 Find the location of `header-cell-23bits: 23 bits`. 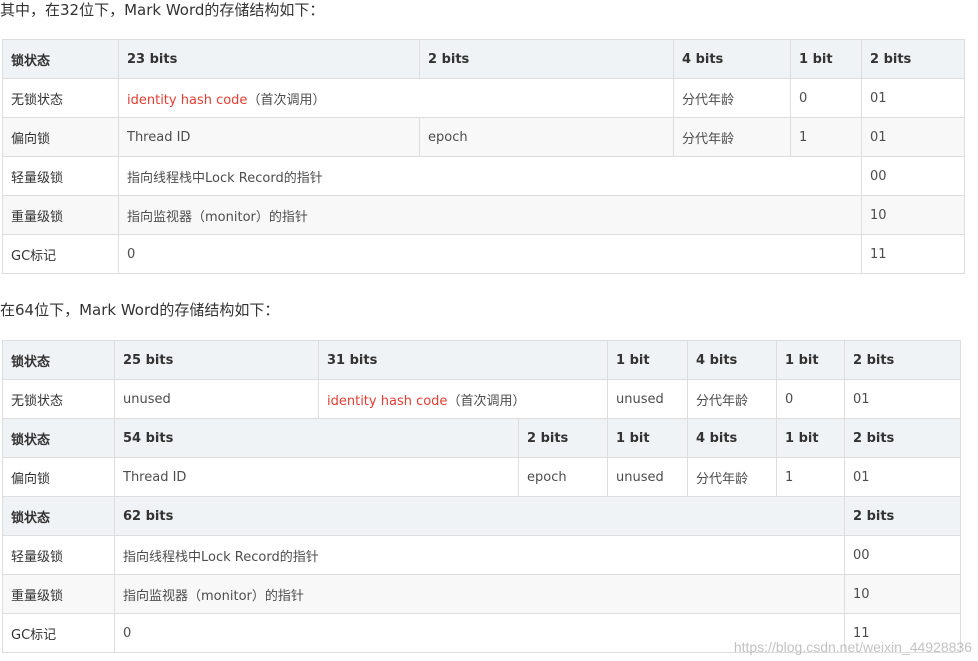

header-cell-23bits: 23 bits is located at coordinates (269, 59).